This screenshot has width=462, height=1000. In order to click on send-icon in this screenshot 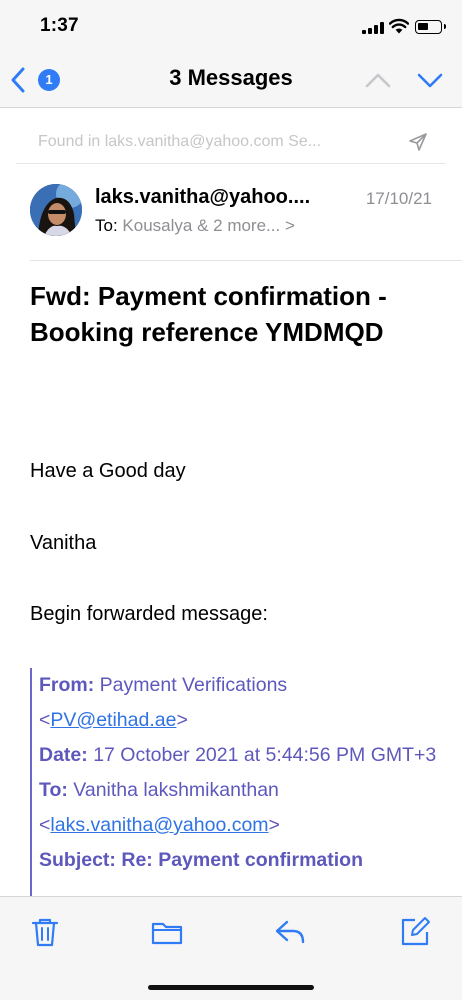, I will do `click(418, 142)`.